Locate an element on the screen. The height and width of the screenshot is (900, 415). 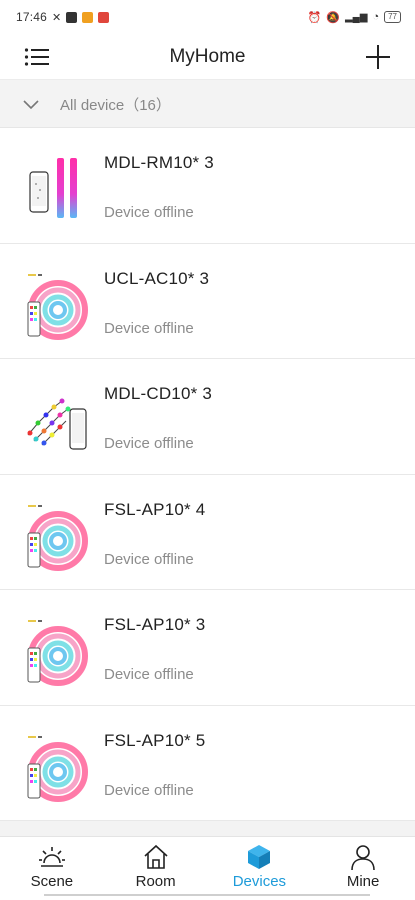
gesture-bar is located at coordinates (207, 895).